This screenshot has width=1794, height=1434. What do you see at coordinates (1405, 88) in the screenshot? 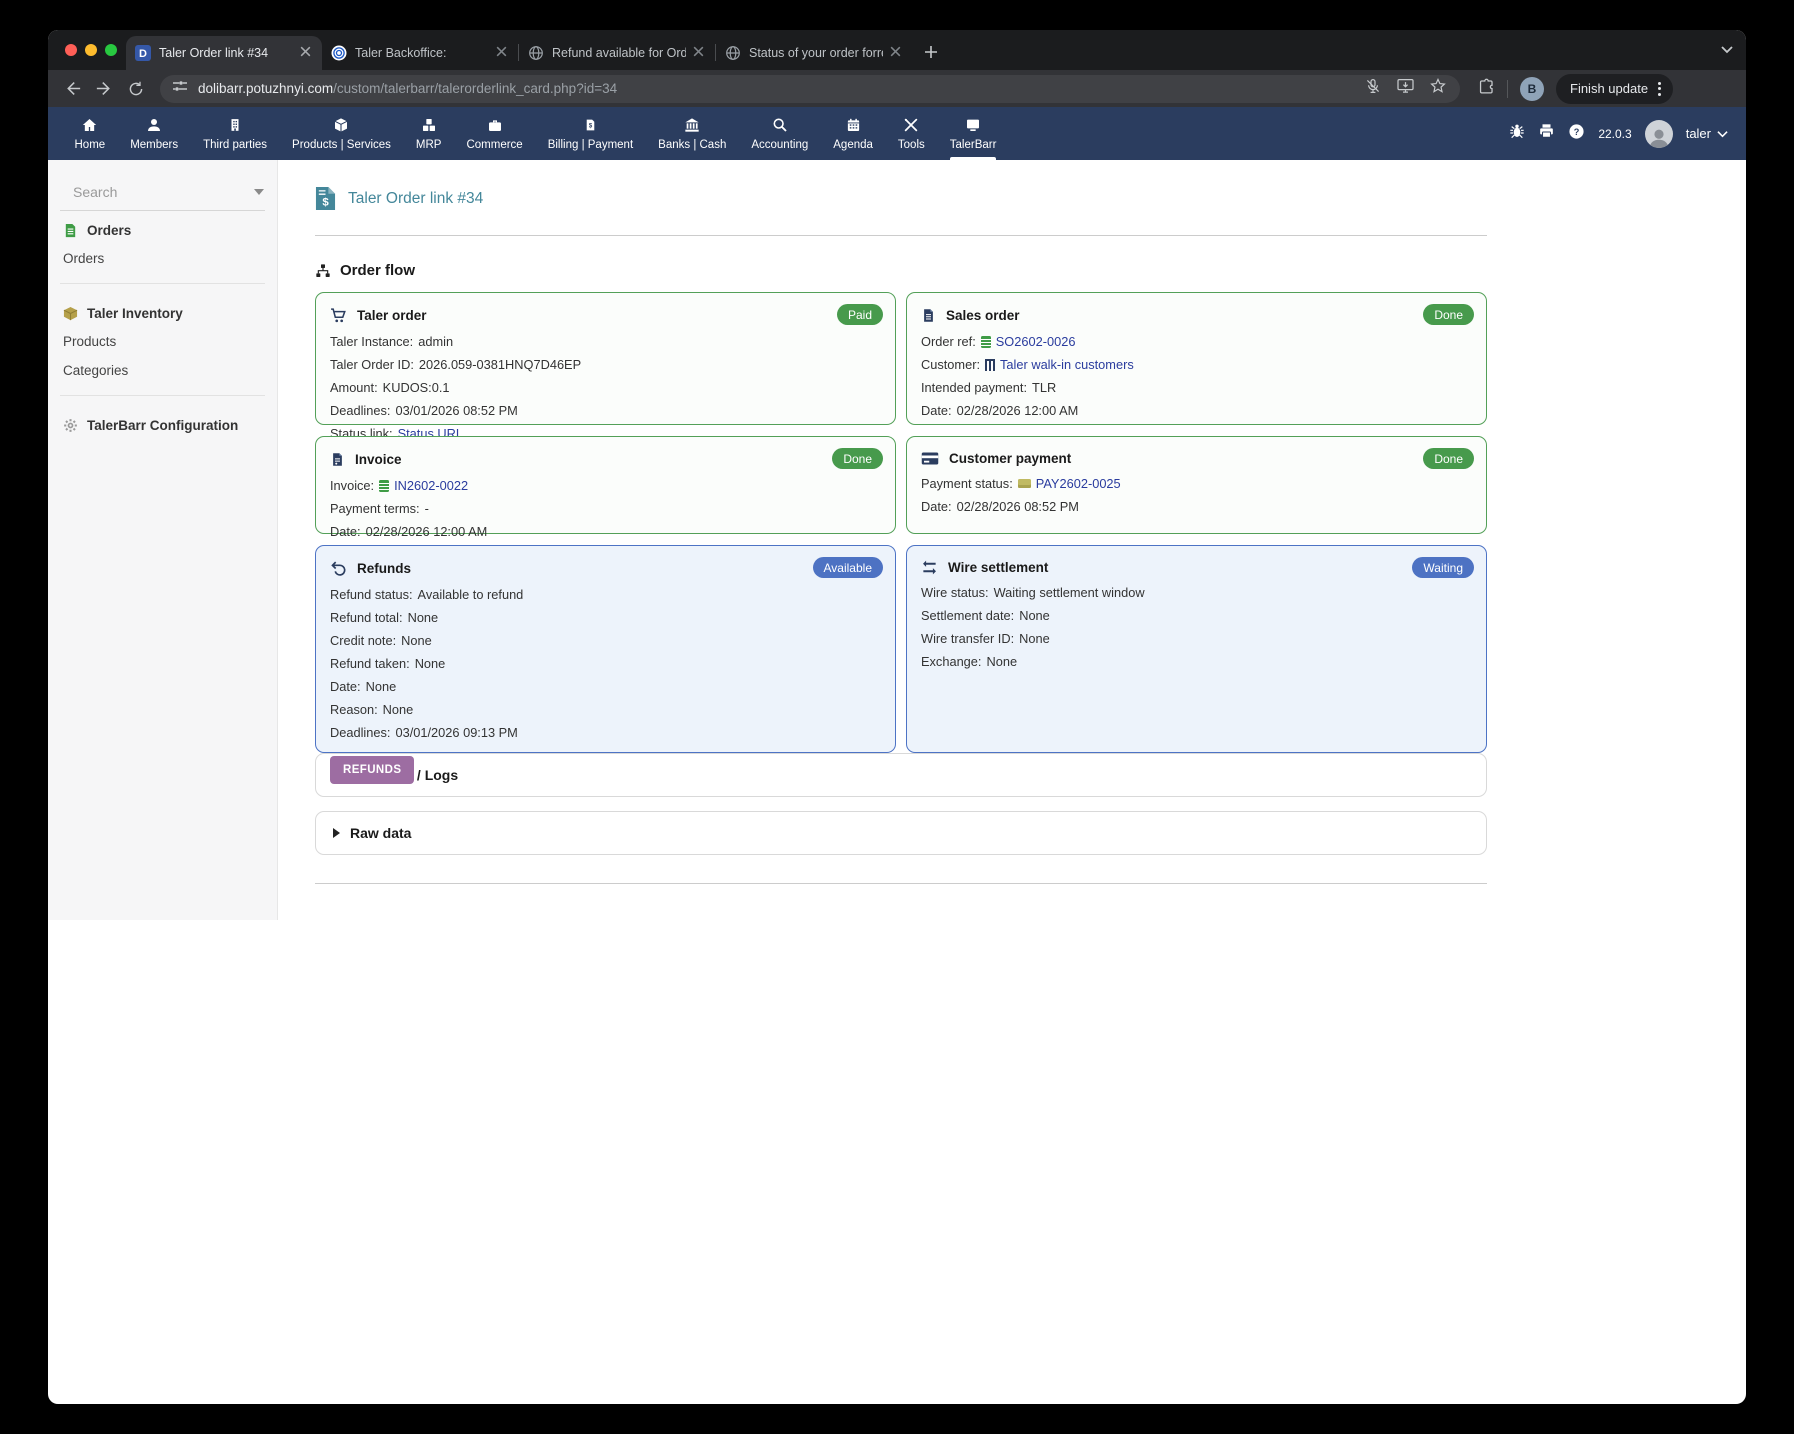
I see `install-app-icon` at bounding box center [1405, 88].